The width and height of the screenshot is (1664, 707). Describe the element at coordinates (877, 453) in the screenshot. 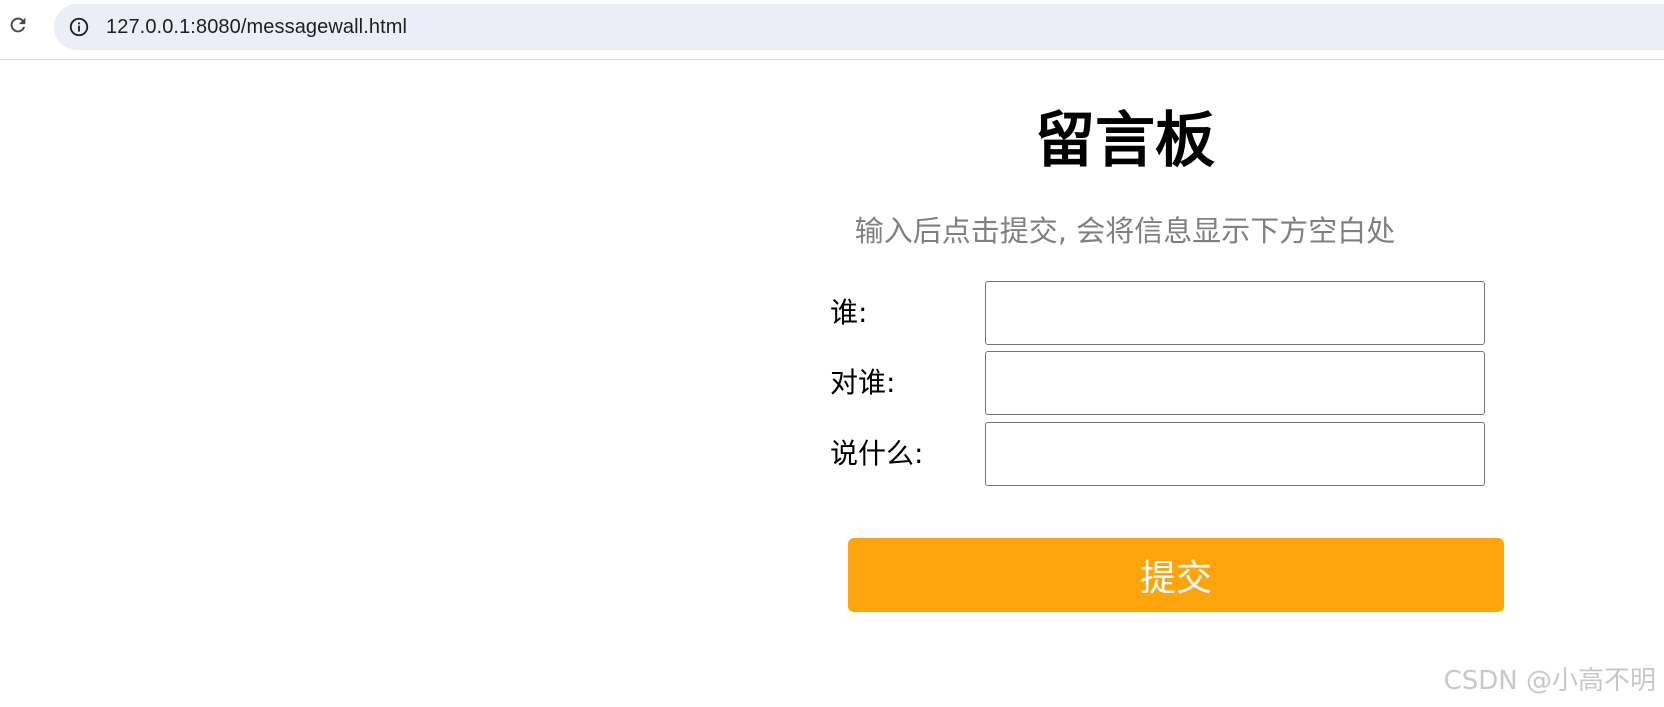

I see `message-label: 说什么:` at that location.